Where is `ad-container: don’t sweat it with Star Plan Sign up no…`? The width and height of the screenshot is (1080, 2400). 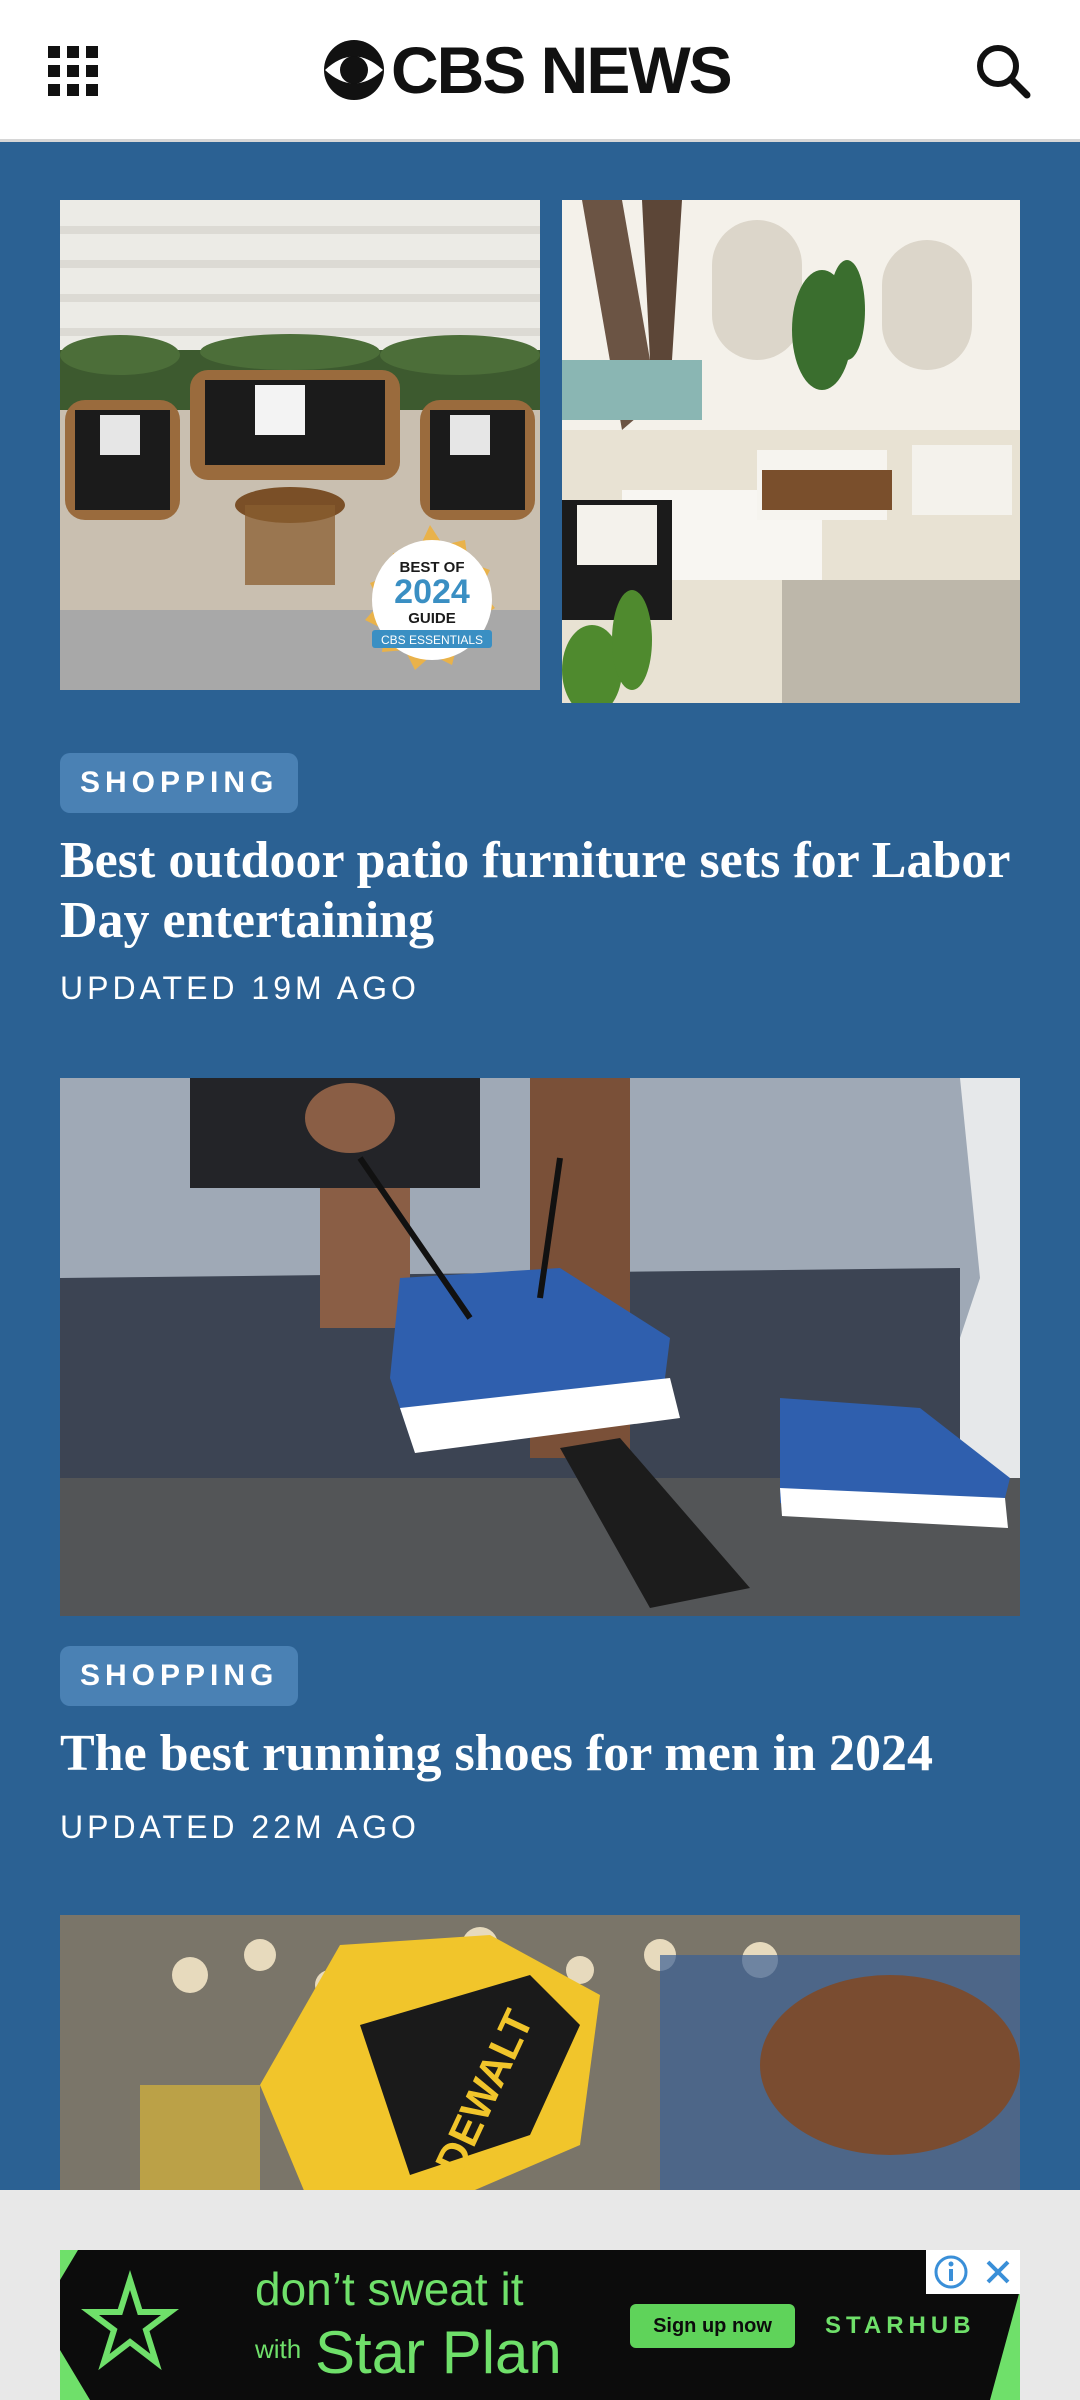 ad-container: don’t sweat it with Star Plan Sign up no… is located at coordinates (540, 2295).